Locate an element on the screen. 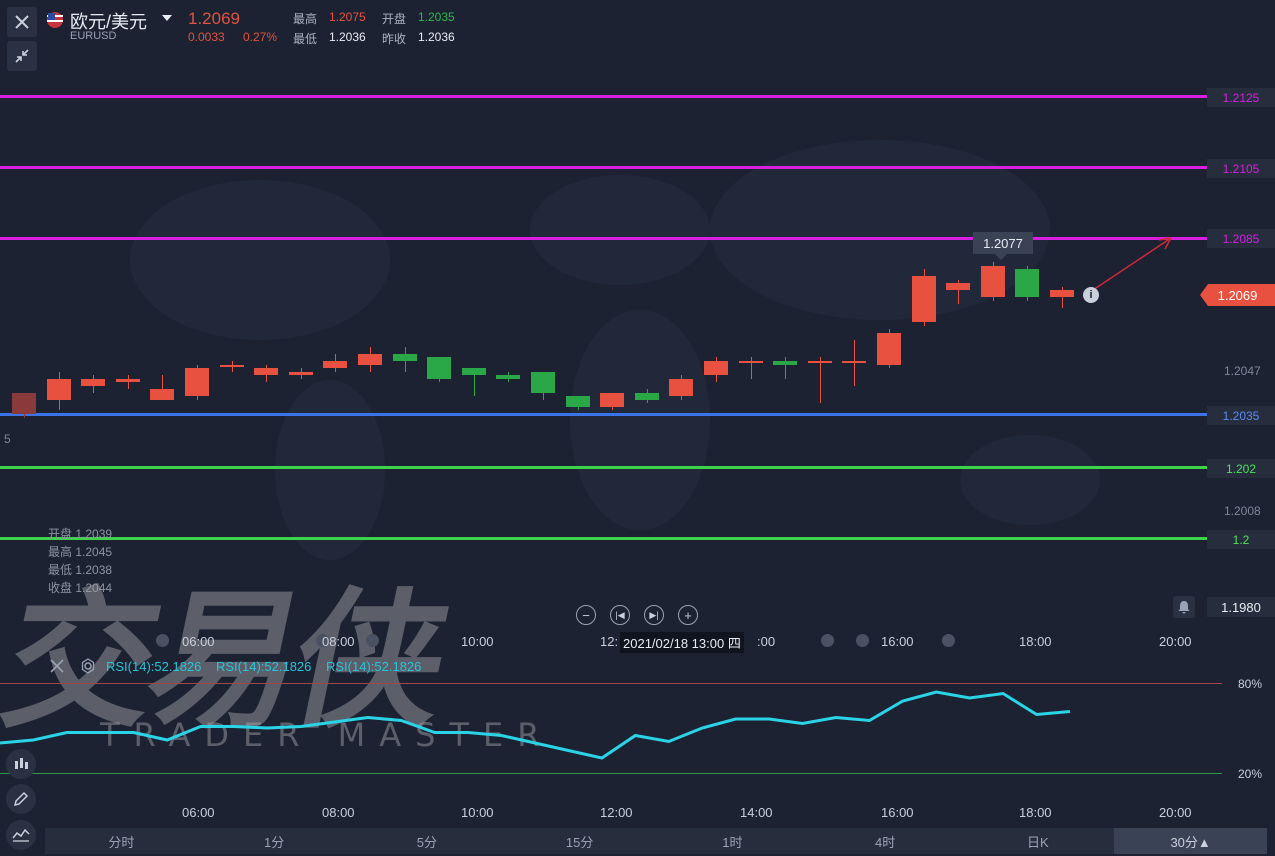 The height and width of the screenshot is (856, 1275). zoom-out-button: − is located at coordinates (586, 615).